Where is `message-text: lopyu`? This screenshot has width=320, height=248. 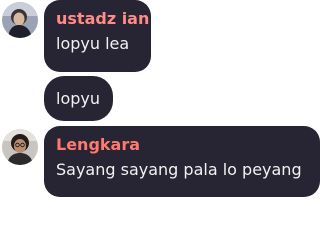
message-text: lopyu is located at coordinates (78, 98).